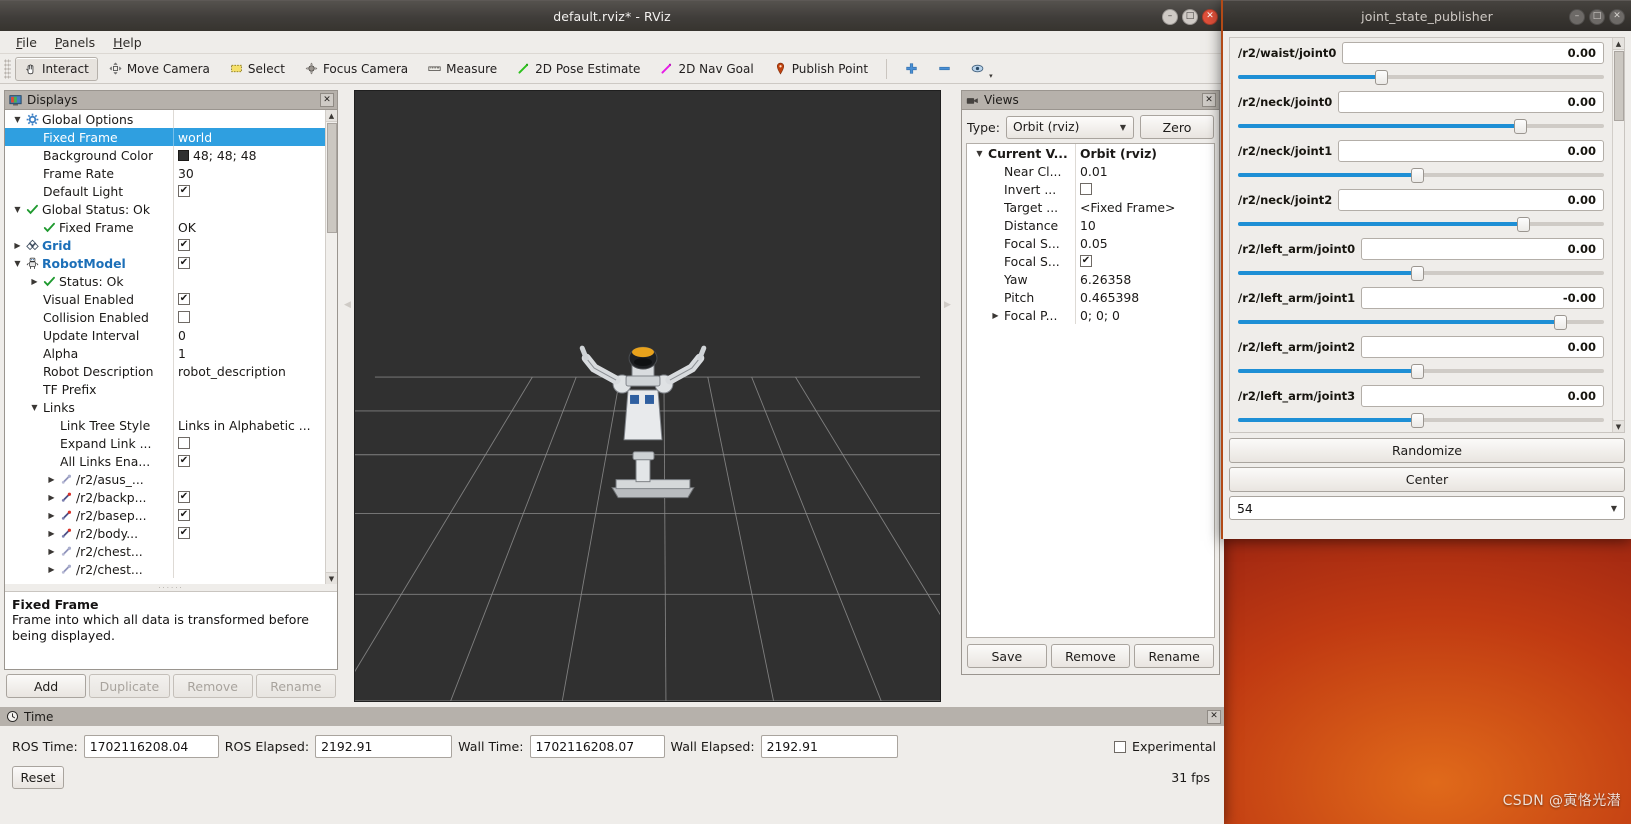 The height and width of the screenshot is (824, 1631). What do you see at coordinates (56, 68) in the screenshot?
I see `tool-interact: Interact` at bounding box center [56, 68].